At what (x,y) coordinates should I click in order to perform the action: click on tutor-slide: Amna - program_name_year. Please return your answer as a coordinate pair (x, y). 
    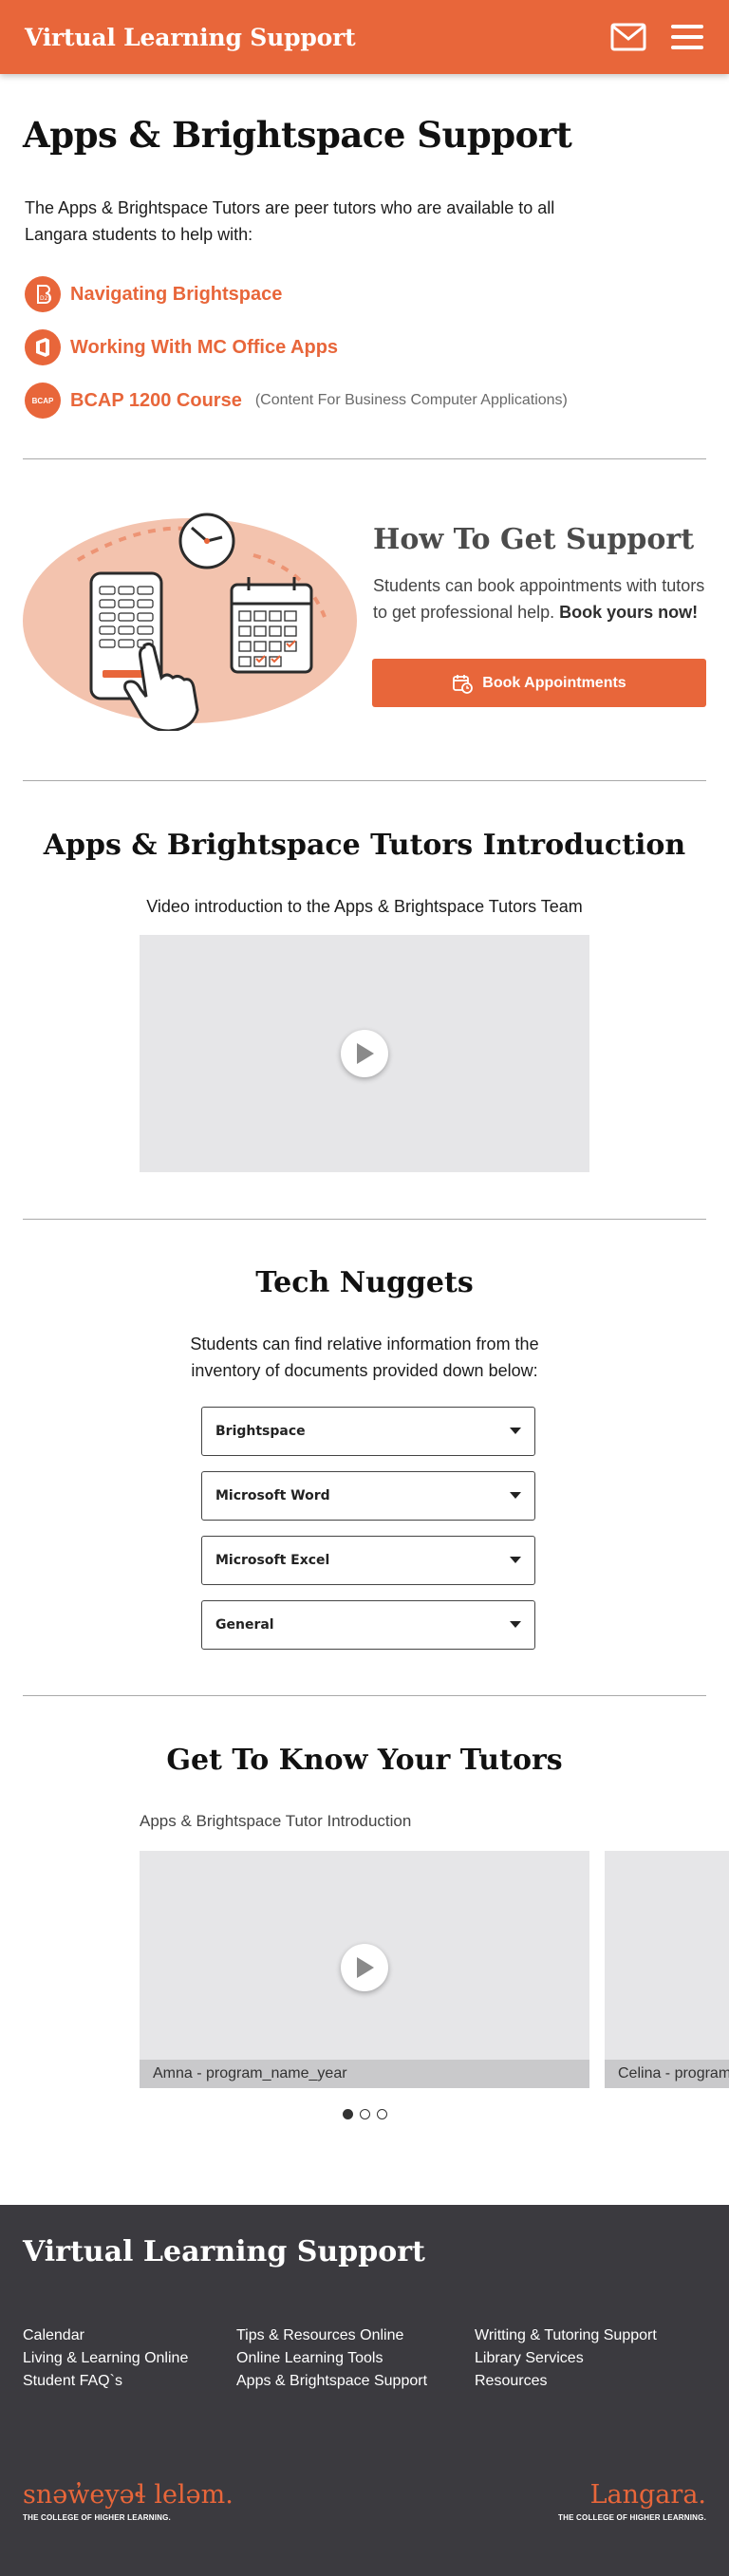
    Looking at the image, I should click on (365, 1969).